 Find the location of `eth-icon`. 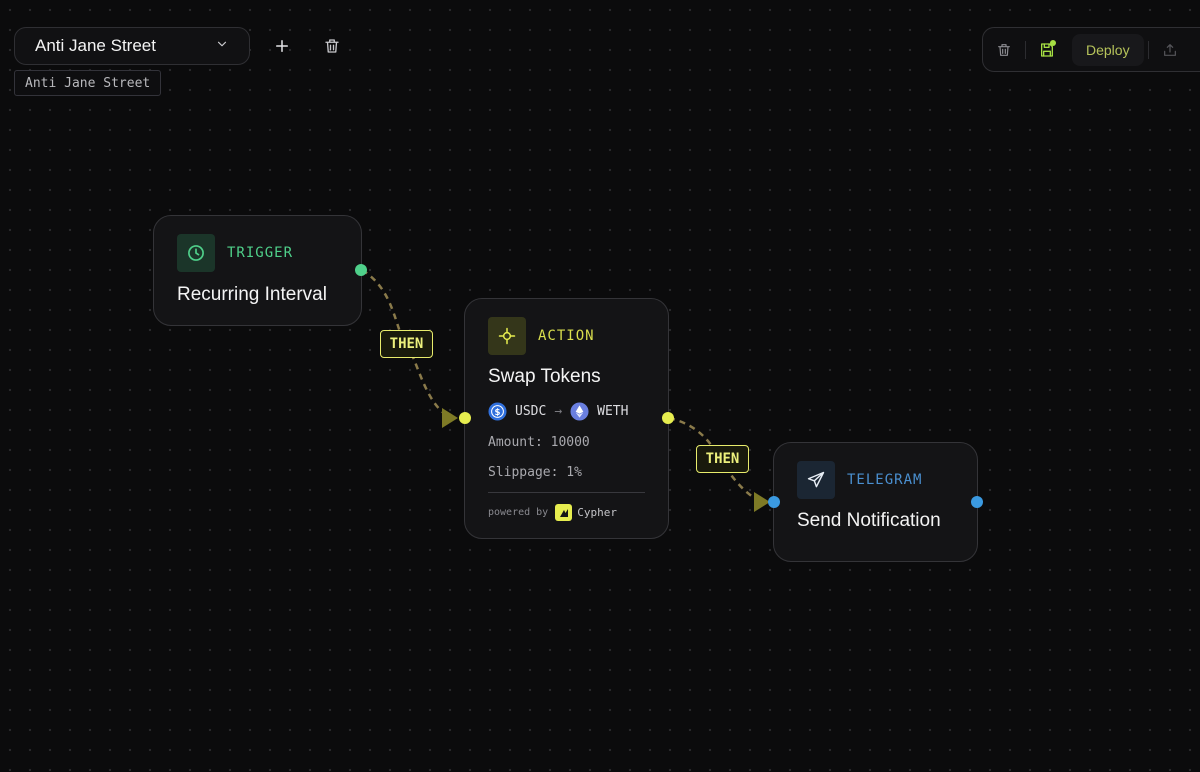

eth-icon is located at coordinates (579, 411).